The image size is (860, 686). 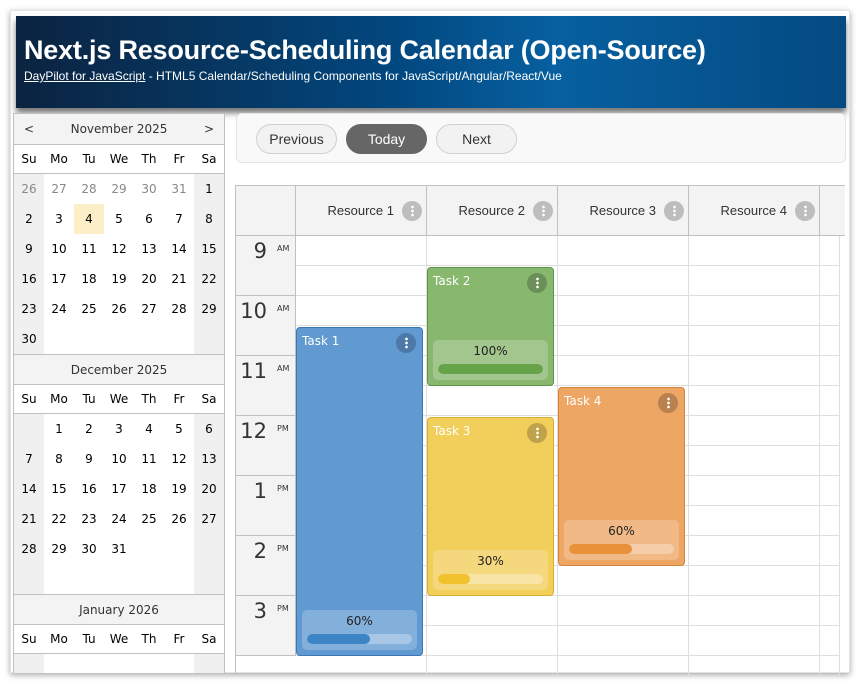 What do you see at coordinates (209, 129) in the screenshot?
I see `next-month-button: >` at bounding box center [209, 129].